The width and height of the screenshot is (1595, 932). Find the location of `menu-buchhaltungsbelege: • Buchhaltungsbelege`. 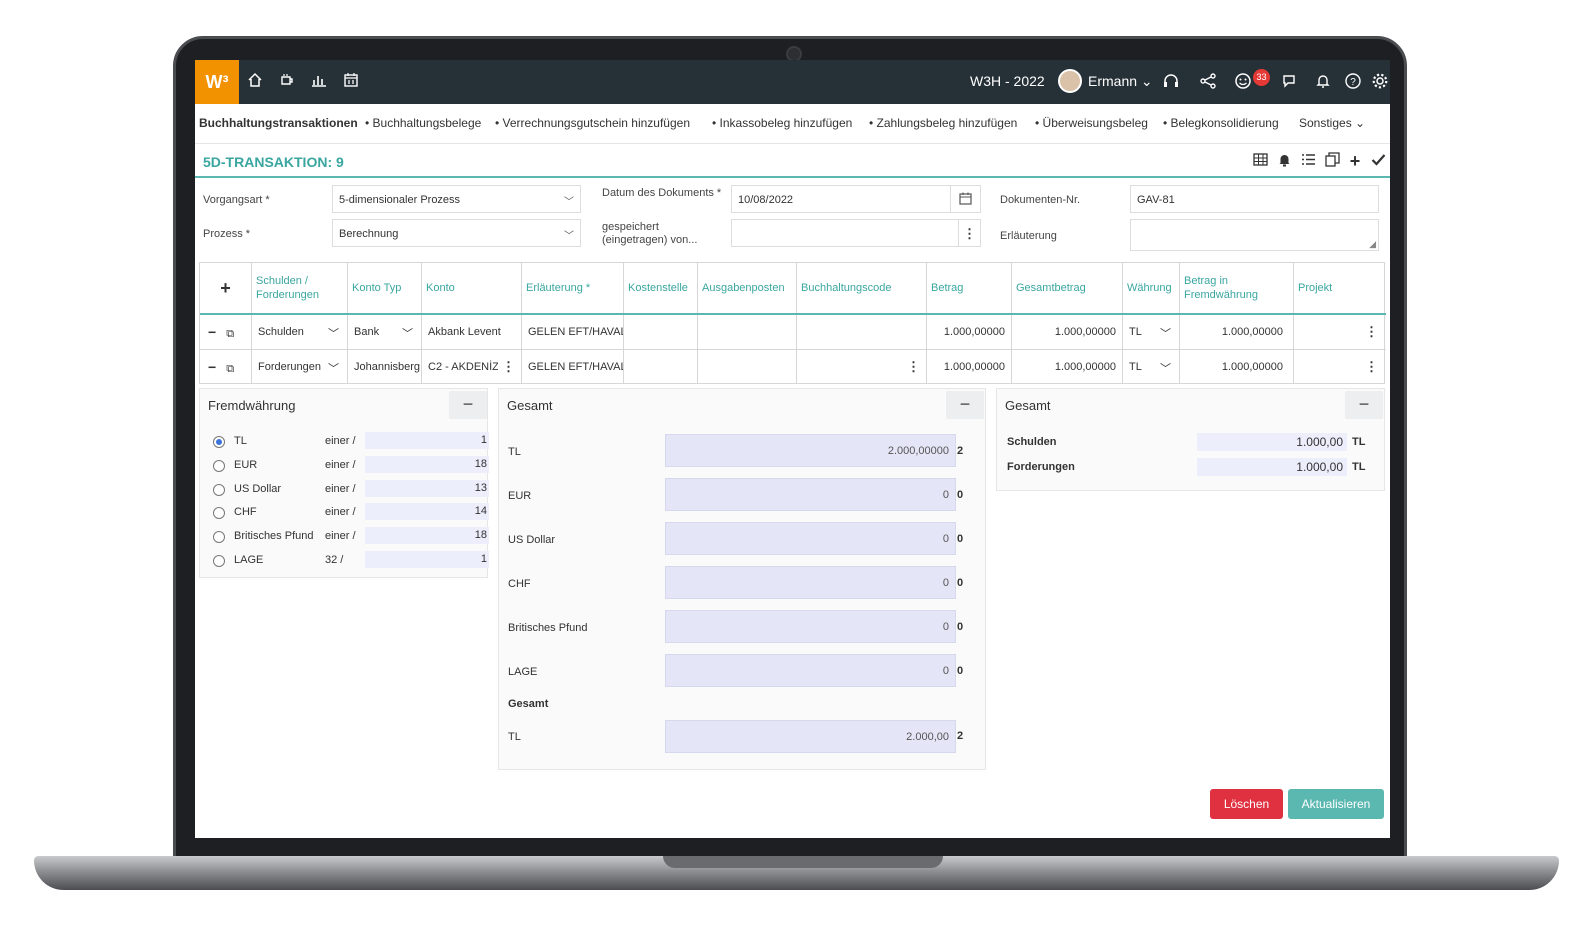

menu-buchhaltungsbelege: • Buchhaltungsbelege is located at coordinates (423, 123).